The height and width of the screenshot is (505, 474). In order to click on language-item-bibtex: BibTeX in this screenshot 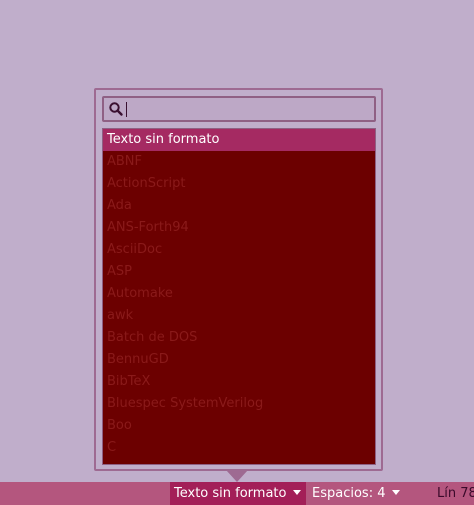, I will do `click(239, 382)`.